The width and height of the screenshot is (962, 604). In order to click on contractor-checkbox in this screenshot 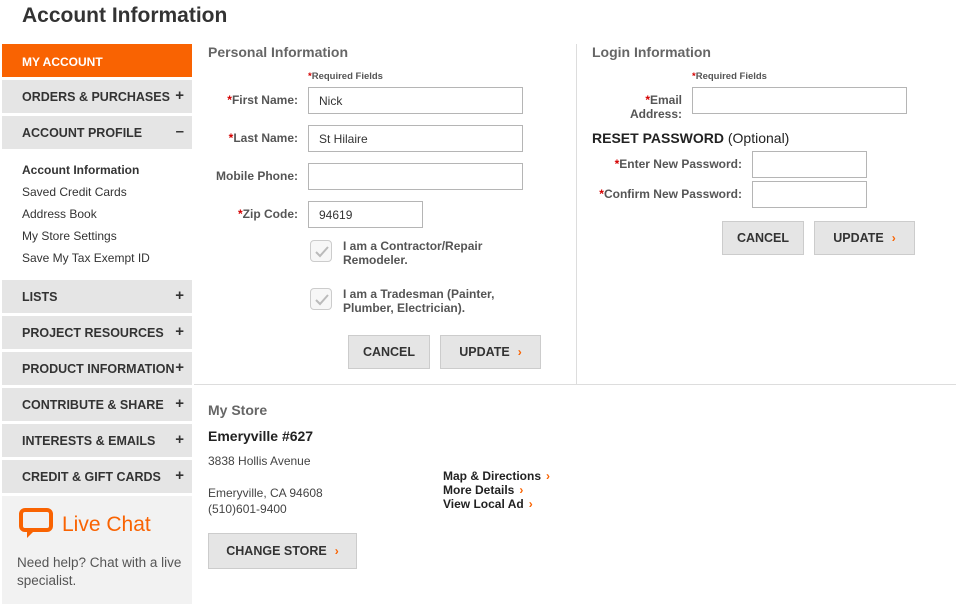, I will do `click(321, 251)`.